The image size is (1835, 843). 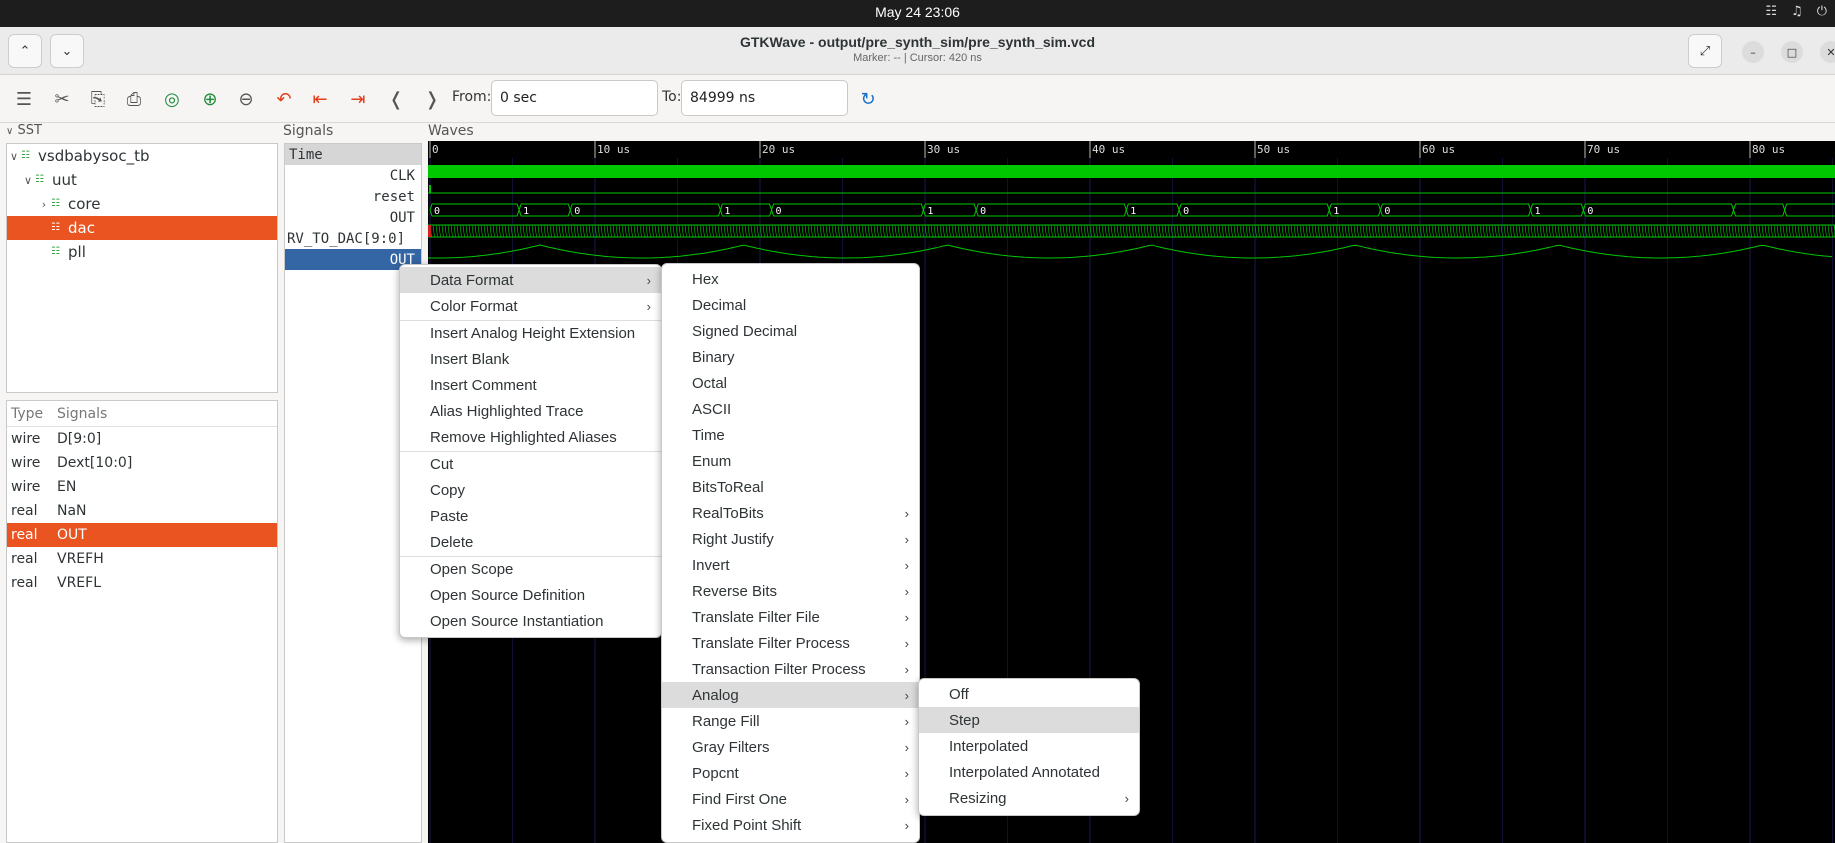 I want to click on menu-item-transaction-filter-process: Transaction Filter Process ›, so click(x=790, y=669).